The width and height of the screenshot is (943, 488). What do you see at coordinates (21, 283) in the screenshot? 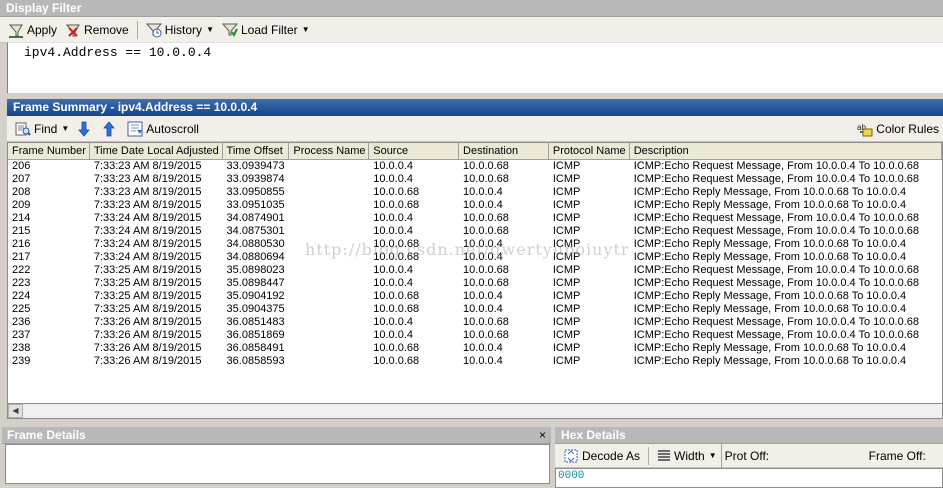
I see `table-cell: 223` at bounding box center [21, 283].